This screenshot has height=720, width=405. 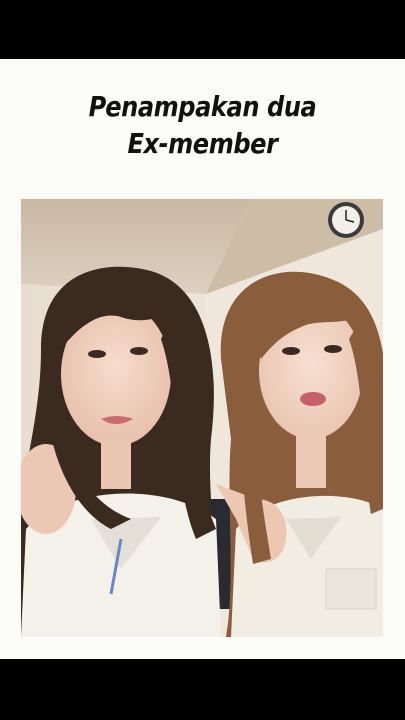 What do you see at coordinates (202, 125) in the screenshot?
I see `video-caption: Penampakan dua Ex-member` at bounding box center [202, 125].